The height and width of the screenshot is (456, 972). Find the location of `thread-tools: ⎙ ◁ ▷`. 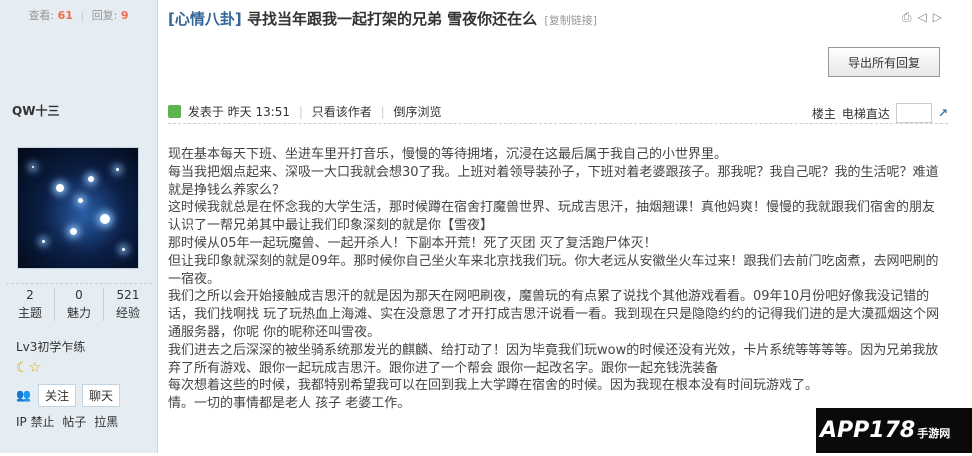

thread-tools: ⎙ ◁ ▷ is located at coordinates (922, 17).